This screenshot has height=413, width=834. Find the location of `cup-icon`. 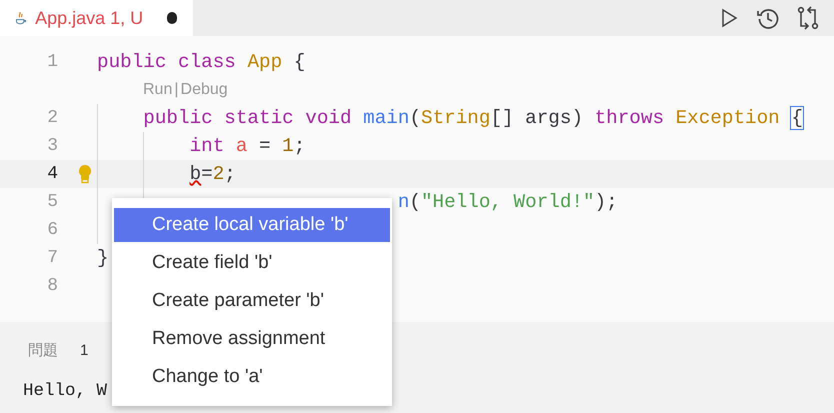

cup-icon is located at coordinates (21, 18).